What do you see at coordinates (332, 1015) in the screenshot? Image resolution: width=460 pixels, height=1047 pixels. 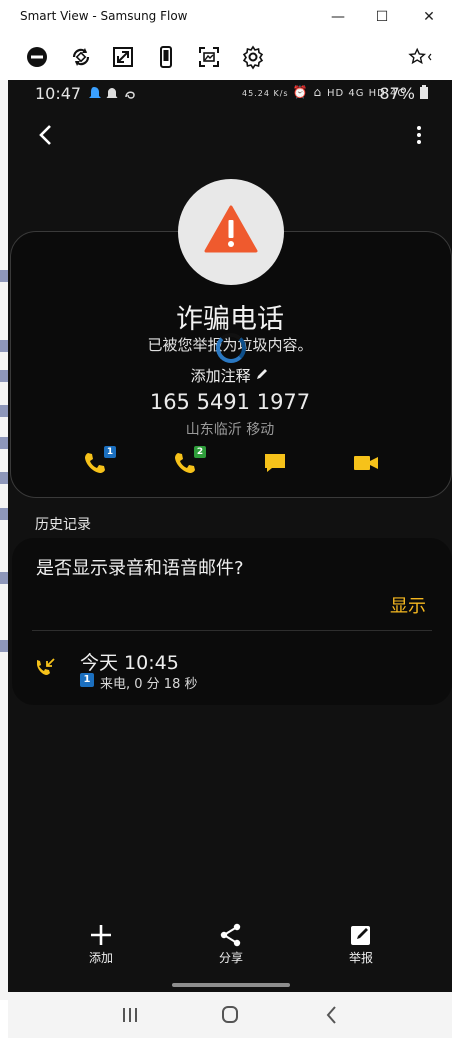 I see `back-icon` at bounding box center [332, 1015].